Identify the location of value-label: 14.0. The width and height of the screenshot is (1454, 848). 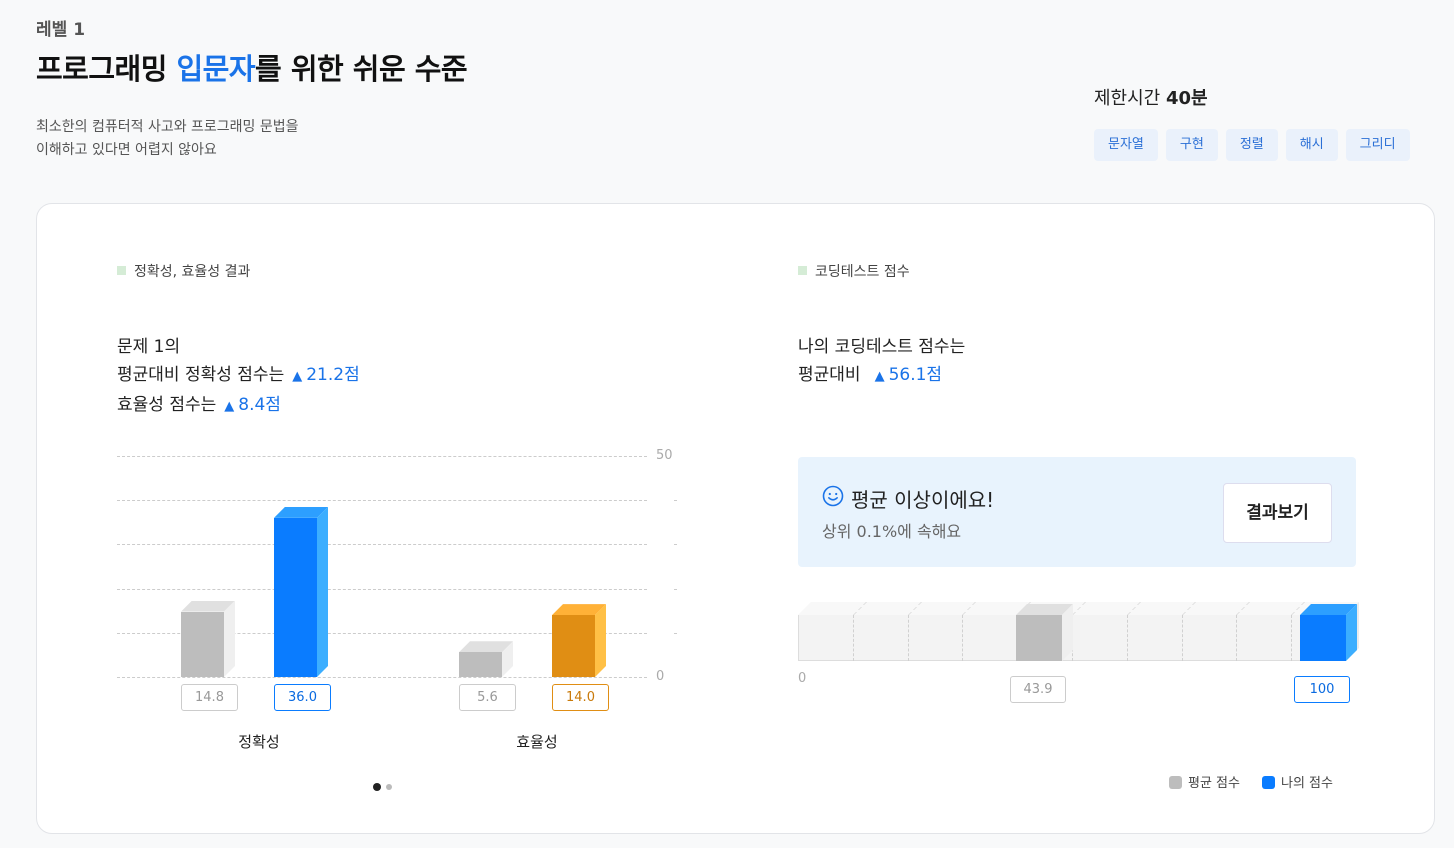
(580, 697).